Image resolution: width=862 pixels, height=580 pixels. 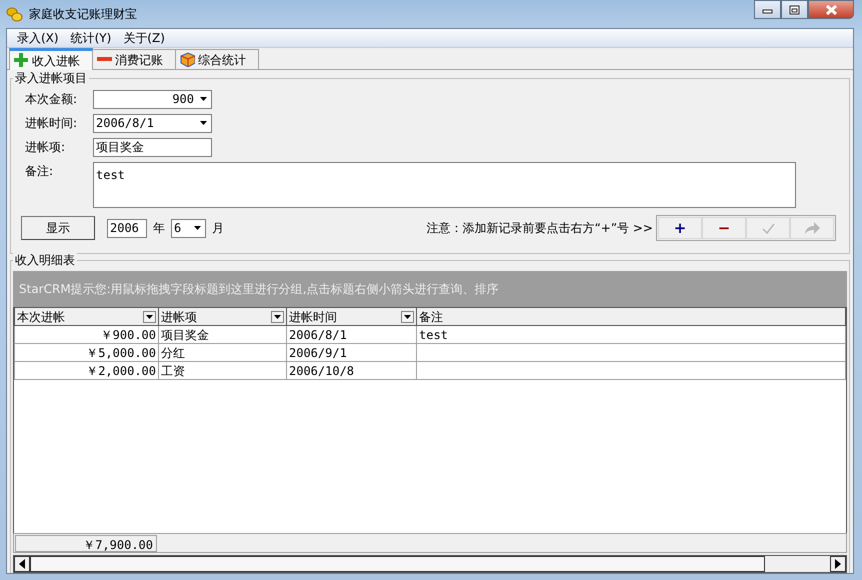 What do you see at coordinates (51, 99) in the screenshot?
I see `field-label: 本次金额:` at bounding box center [51, 99].